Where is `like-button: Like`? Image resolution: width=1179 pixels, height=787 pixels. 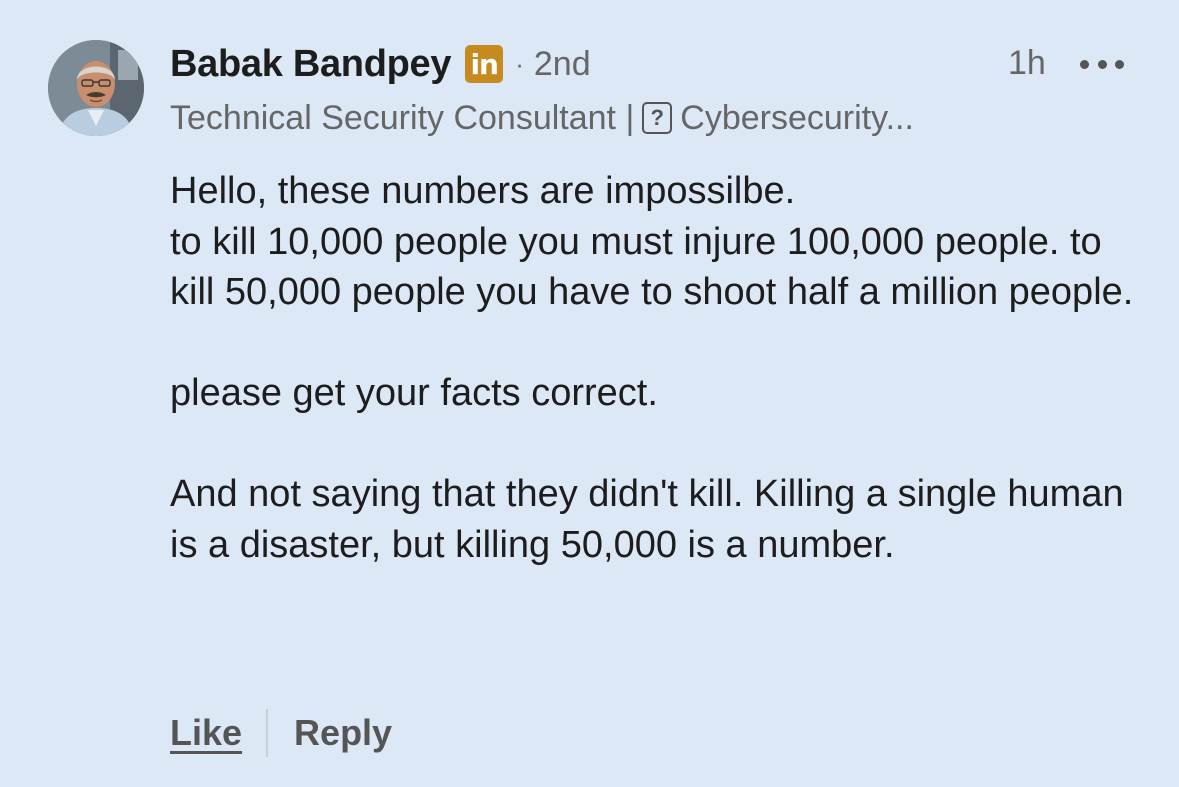
like-button: Like is located at coordinates (218, 733).